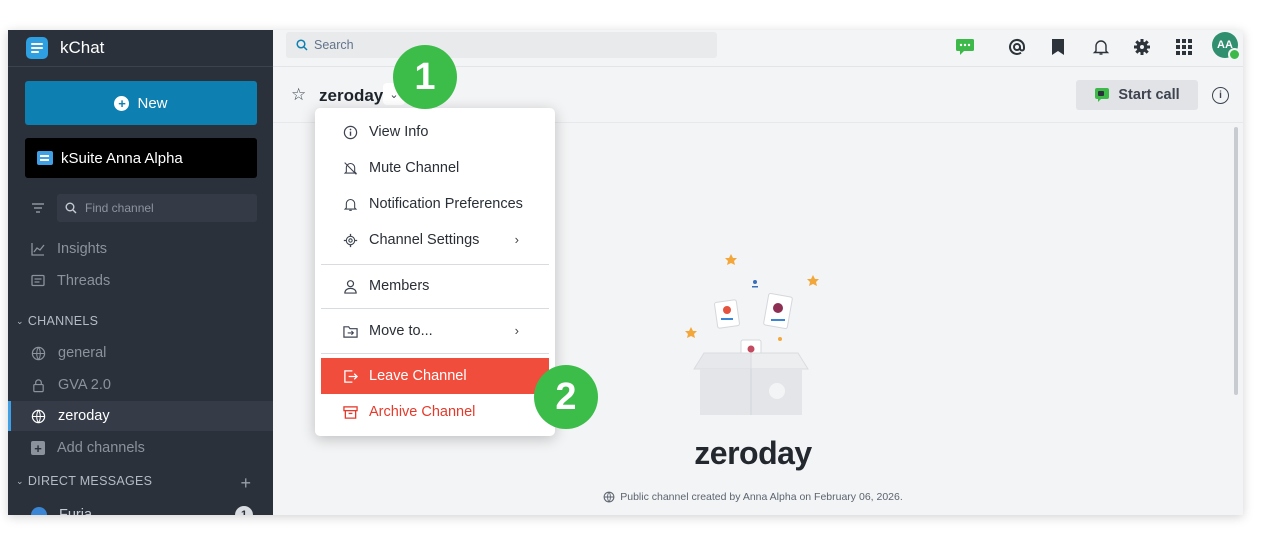 This screenshot has height=544, width=1273. Describe the element at coordinates (351, 376) in the screenshot. I see `leave-icon` at that location.